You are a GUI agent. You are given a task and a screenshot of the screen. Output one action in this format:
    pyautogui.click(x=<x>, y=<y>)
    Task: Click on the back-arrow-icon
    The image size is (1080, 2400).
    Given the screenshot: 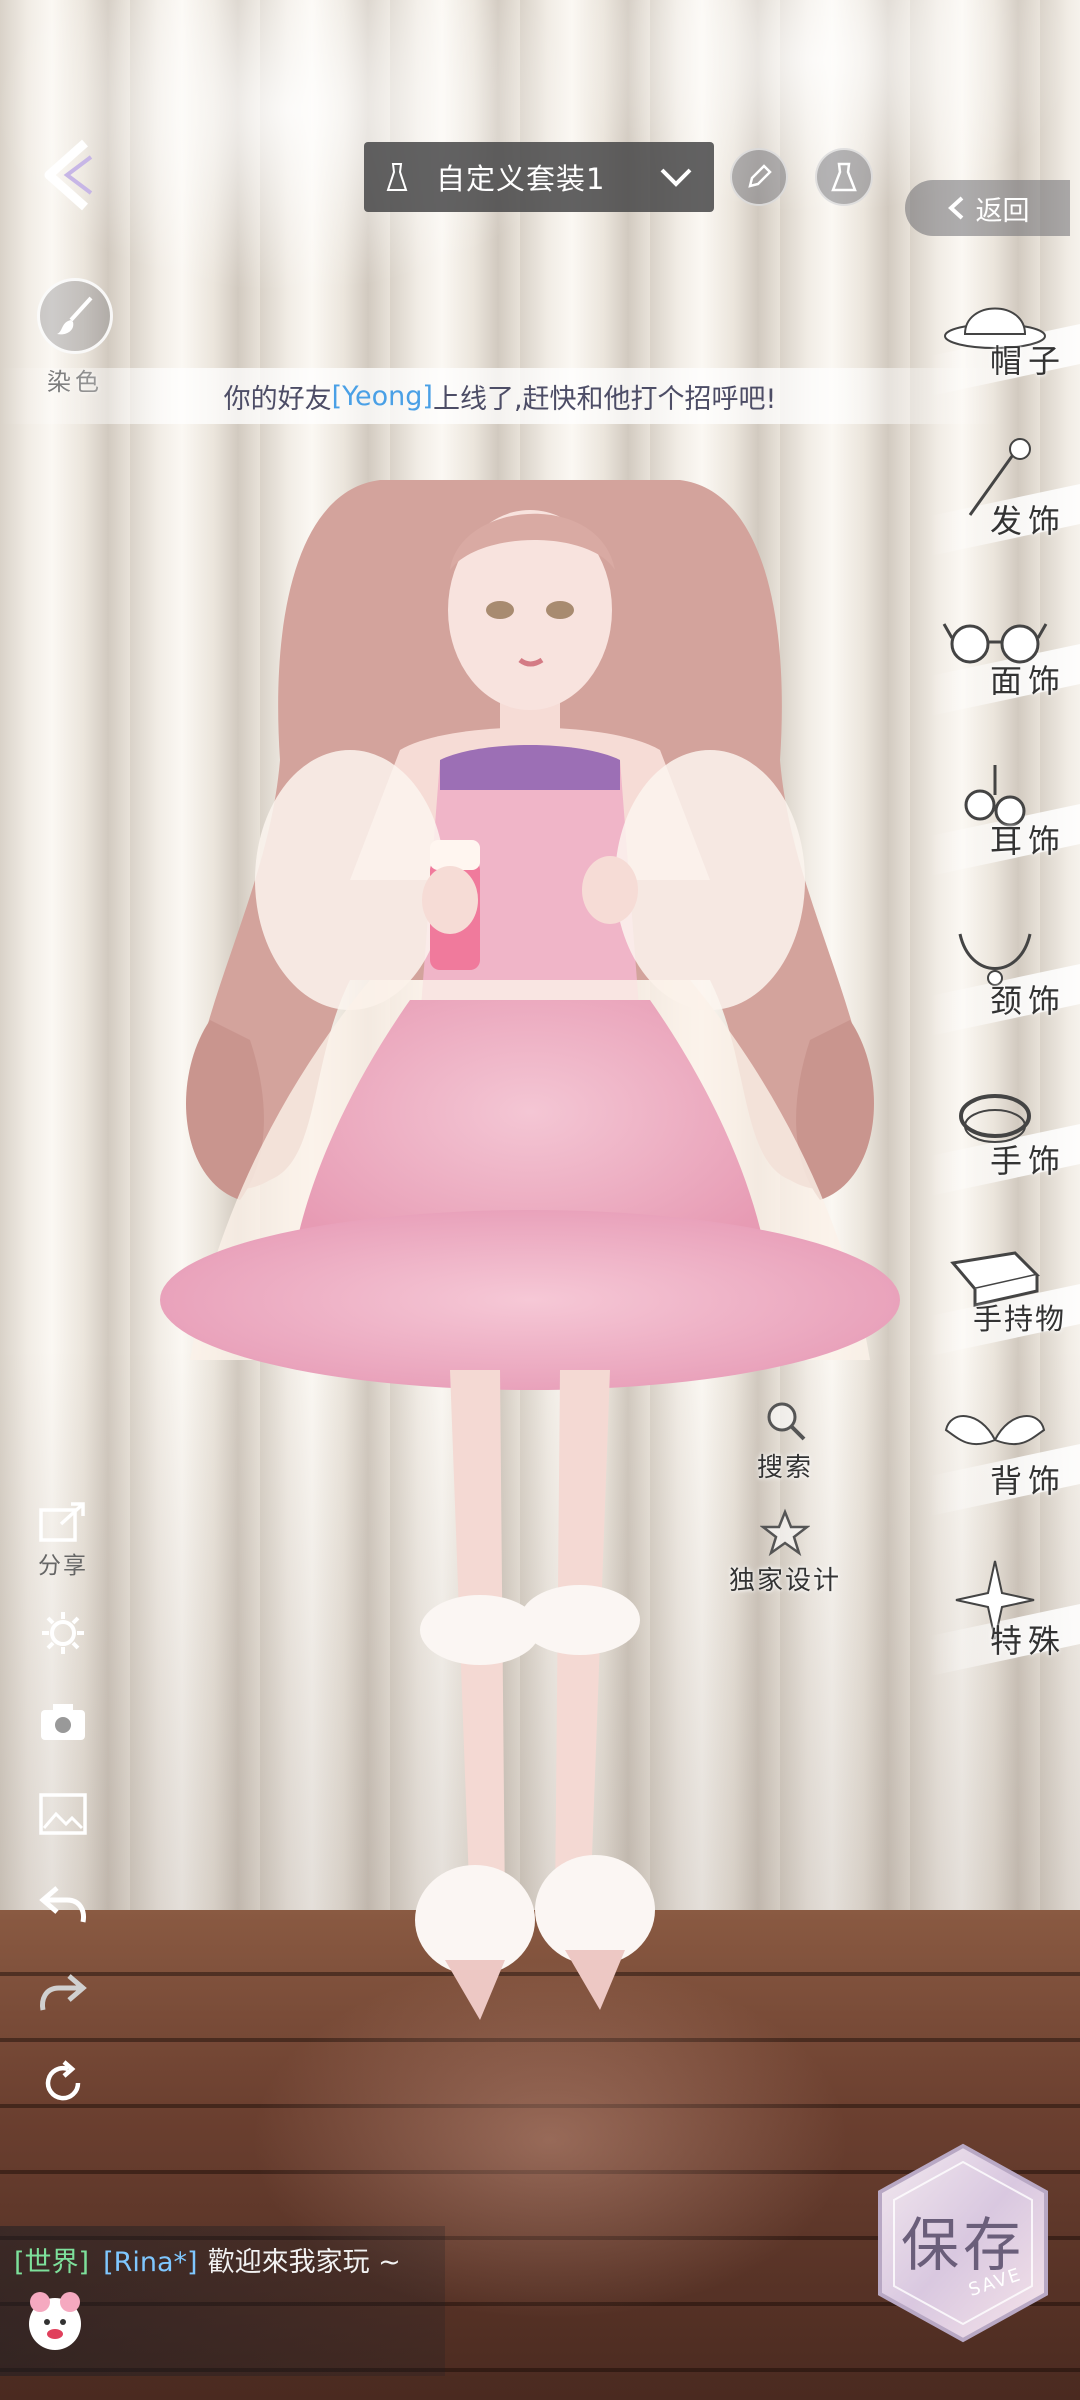 What is the action you would take?
    pyautogui.click(x=68, y=175)
    